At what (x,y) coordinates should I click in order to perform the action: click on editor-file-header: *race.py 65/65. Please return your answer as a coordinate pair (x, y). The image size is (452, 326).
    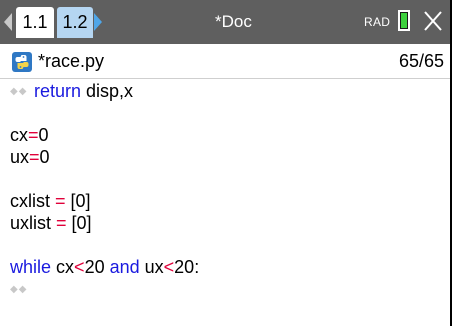
    Looking at the image, I should click on (225, 61).